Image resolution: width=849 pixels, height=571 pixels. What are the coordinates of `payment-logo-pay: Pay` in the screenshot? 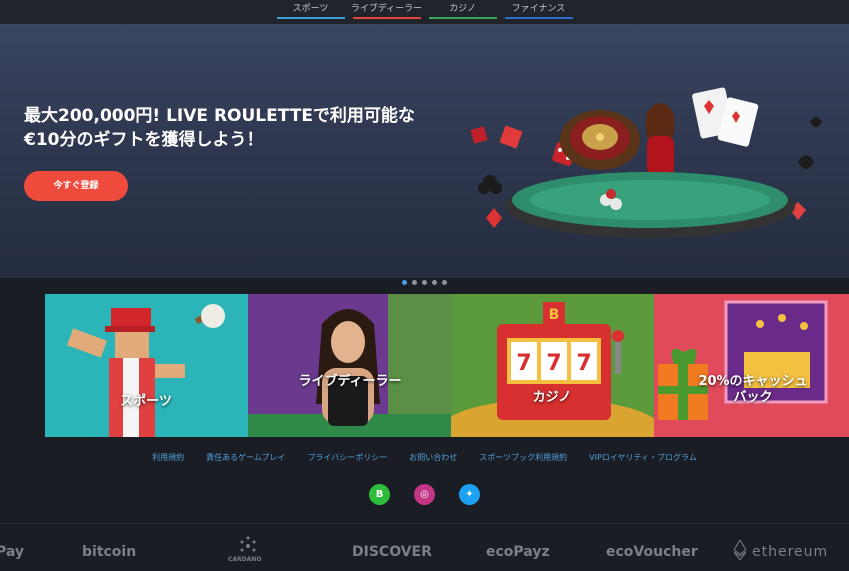 It's located at (12, 552).